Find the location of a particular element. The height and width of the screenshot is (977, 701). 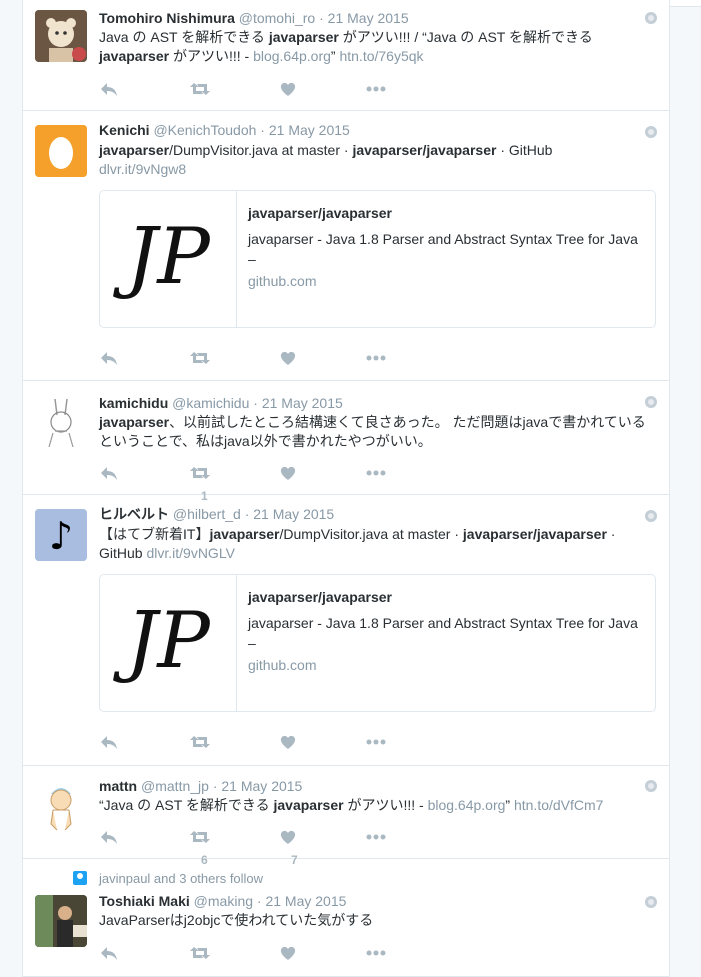

avatar-note-text: ♪ is located at coordinates (61, 536).